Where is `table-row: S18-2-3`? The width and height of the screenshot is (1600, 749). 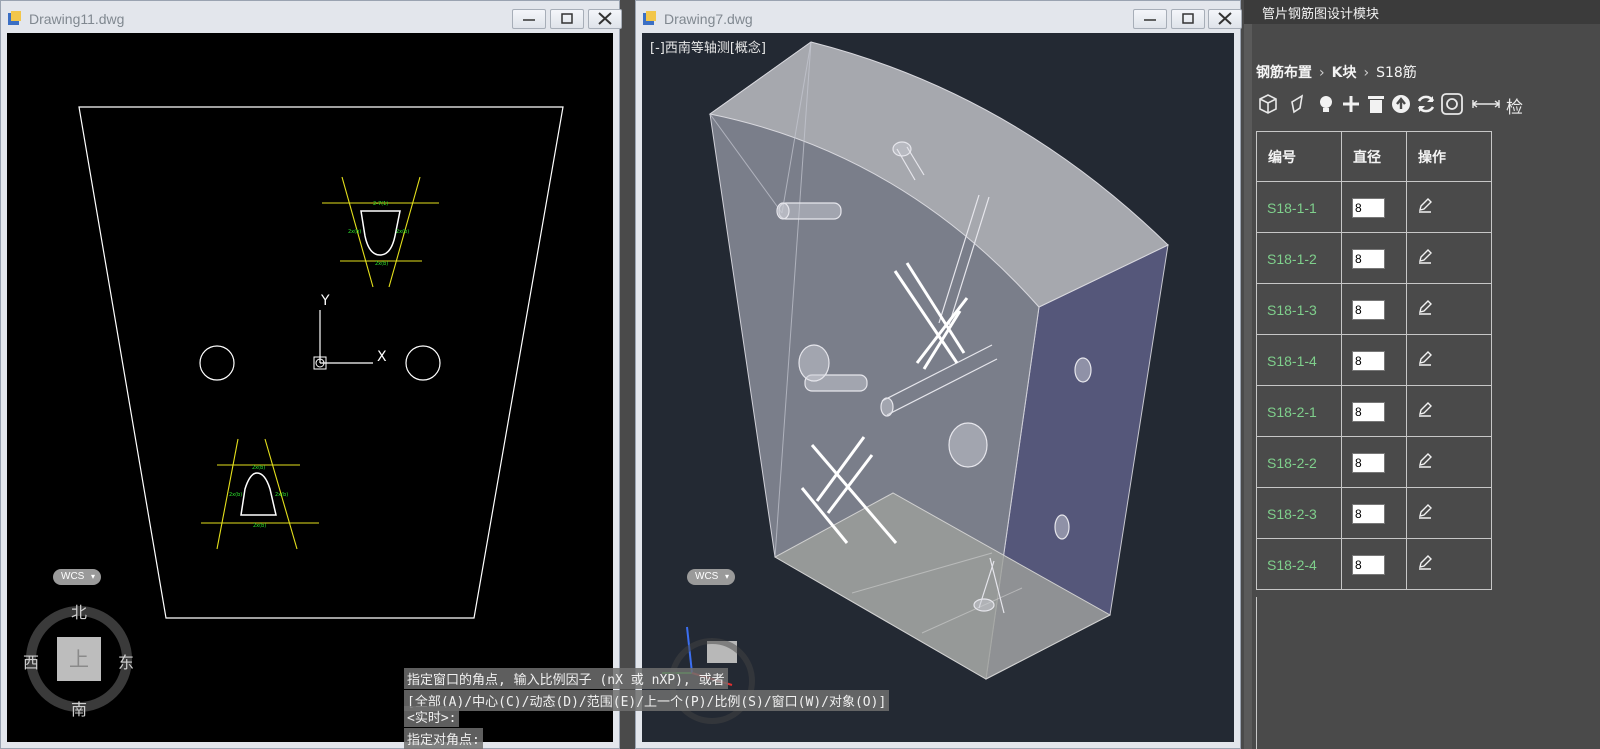 table-row: S18-2-3 is located at coordinates (1374, 513).